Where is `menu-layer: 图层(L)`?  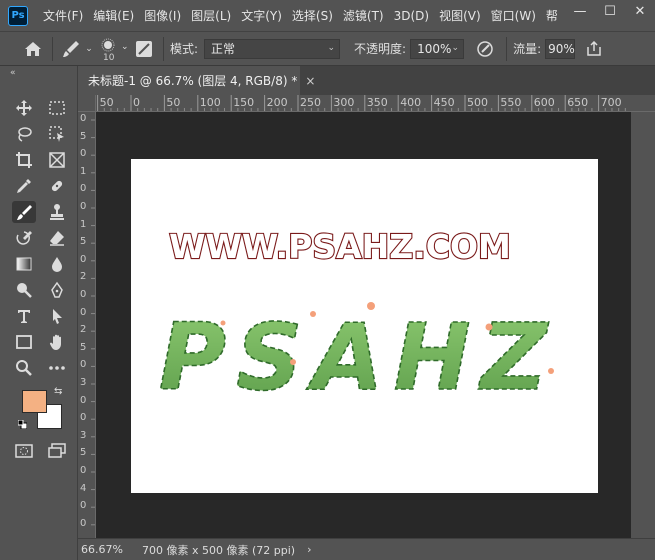 menu-layer: 图层(L) is located at coordinates (211, 15).